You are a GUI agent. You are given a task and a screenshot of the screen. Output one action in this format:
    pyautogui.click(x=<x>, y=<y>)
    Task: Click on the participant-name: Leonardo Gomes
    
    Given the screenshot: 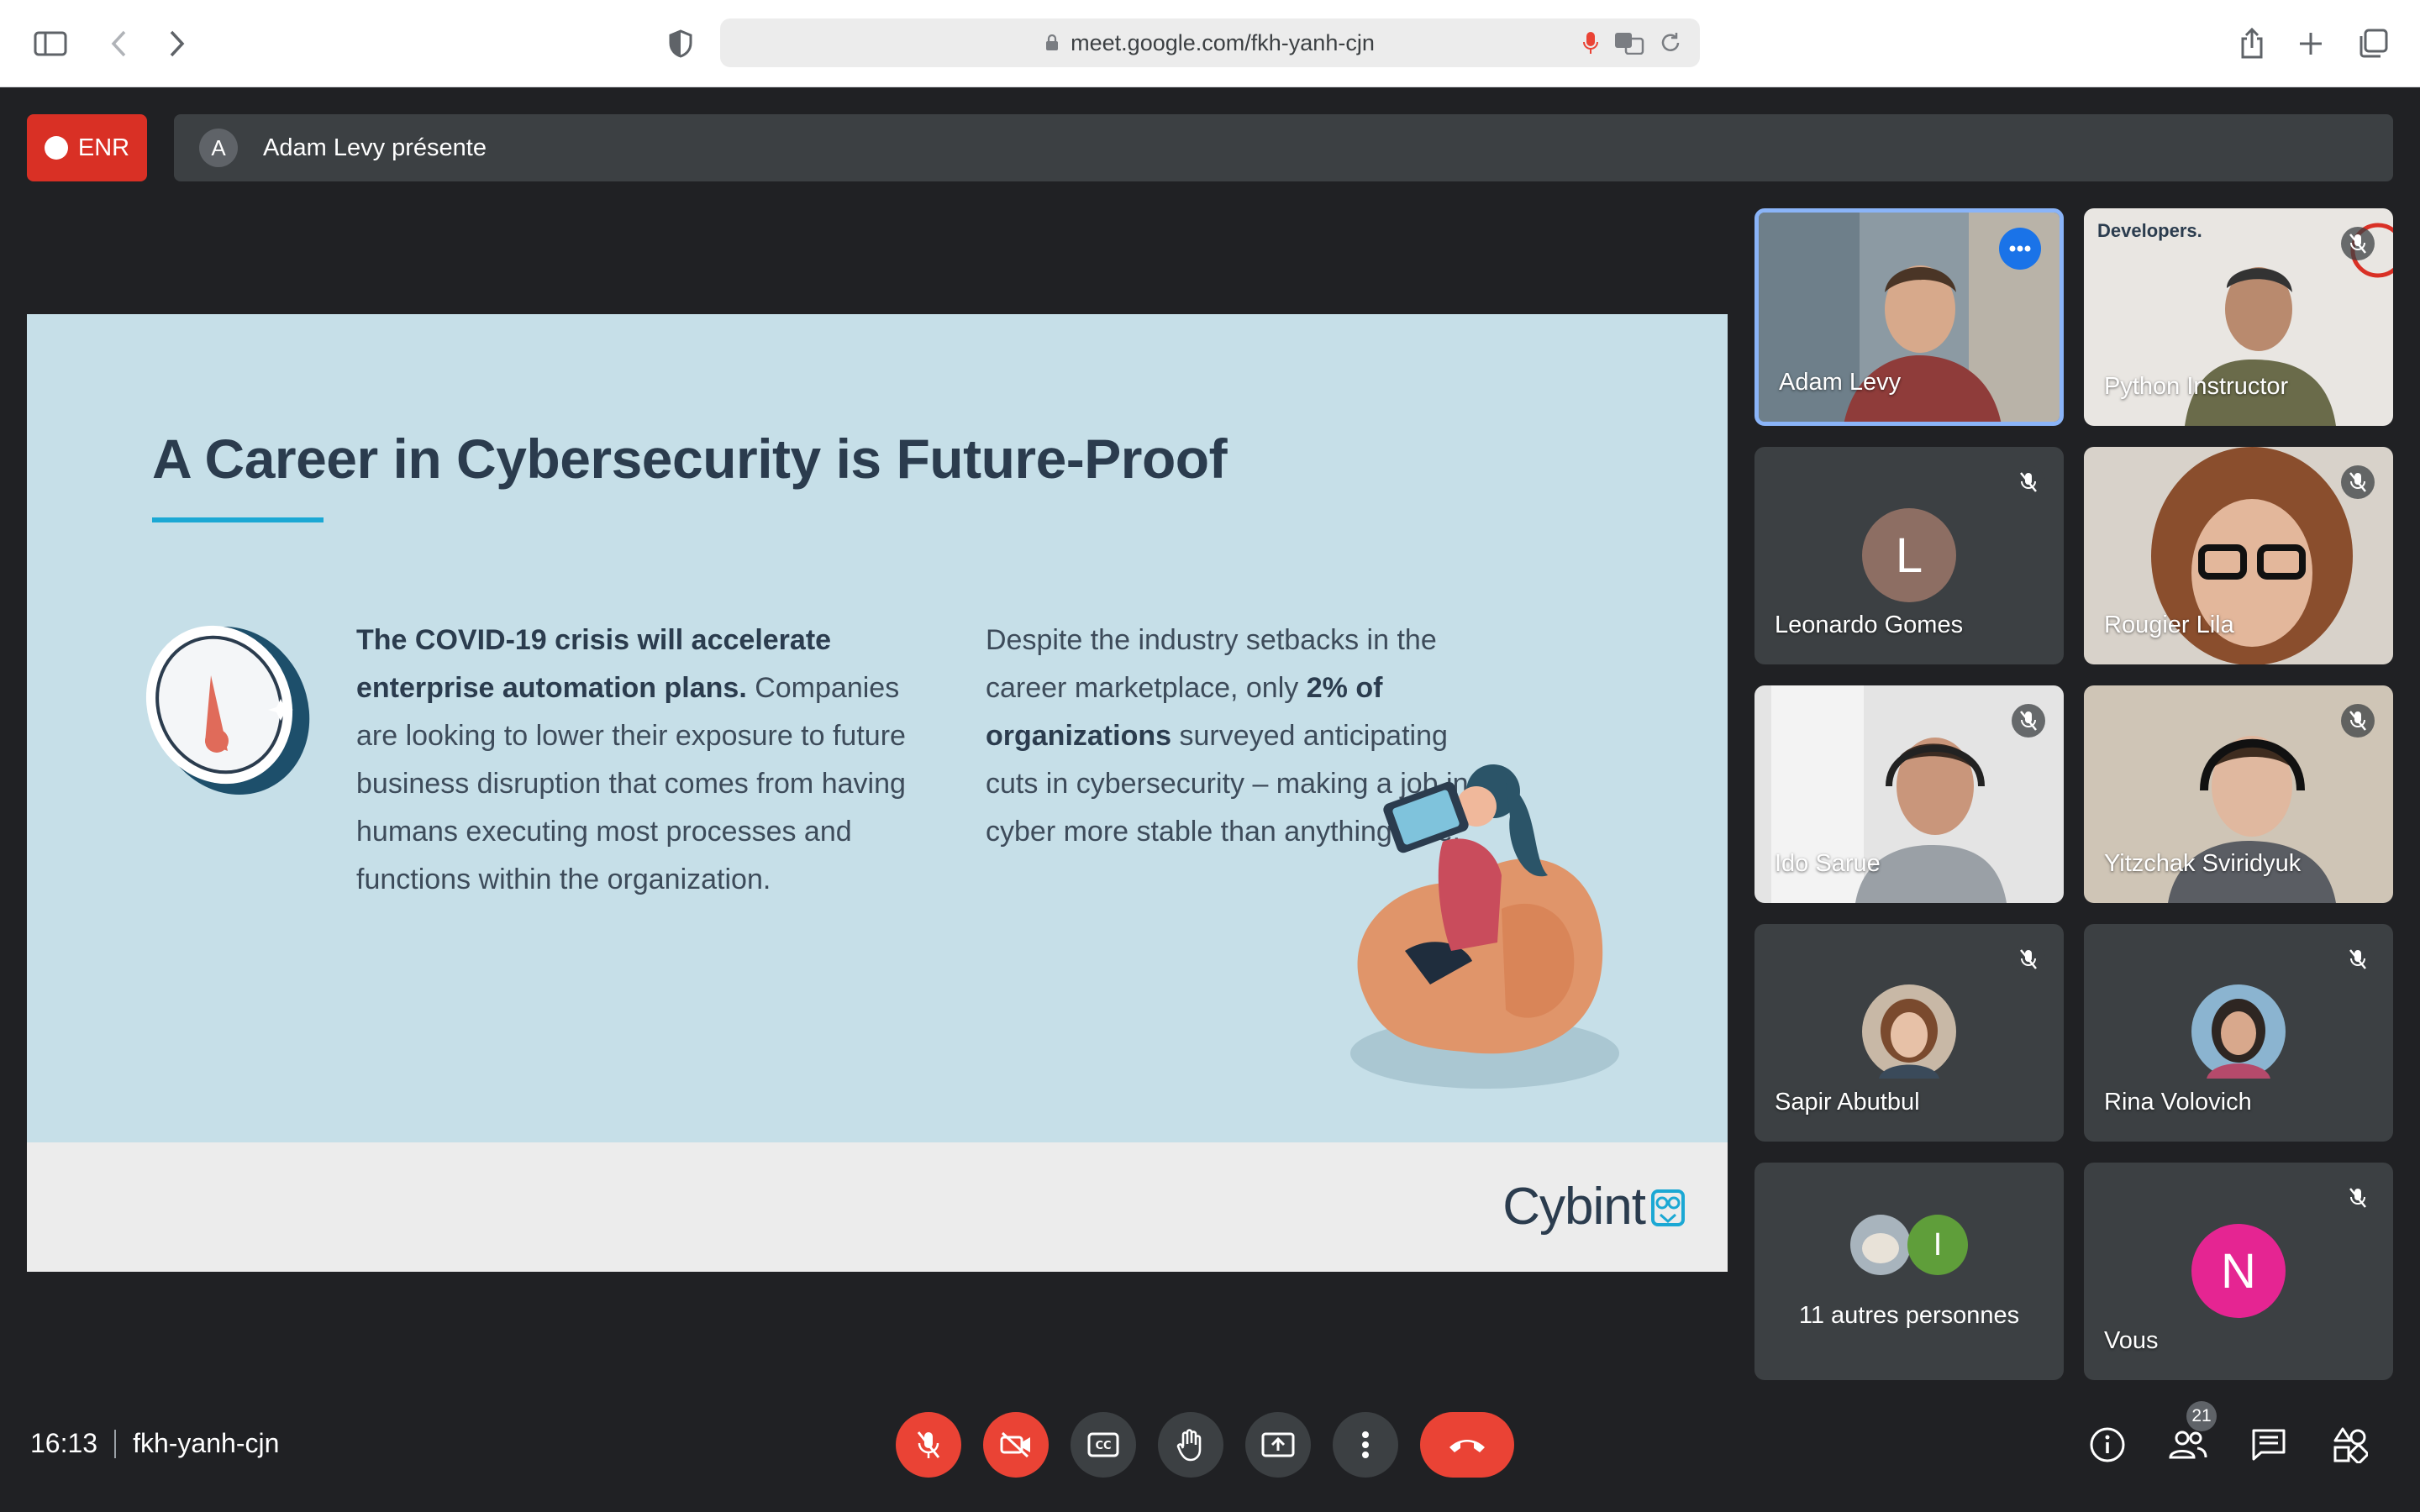 What is the action you would take?
    pyautogui.click(x=1869, y=625)
    